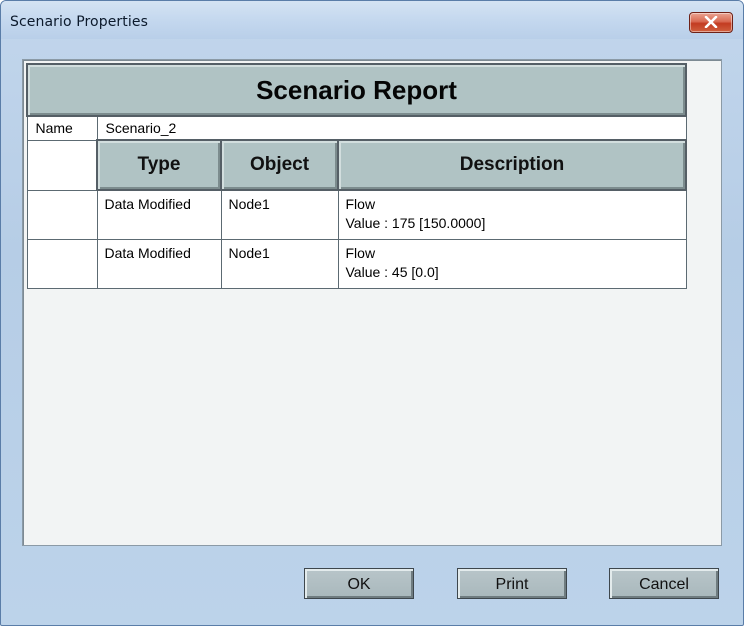 The width and height of the screenshot is (744, 626). Describe the element at coordinates (79, 22) in the screenshot. I see `window-title: Scenario Properties` at that location.